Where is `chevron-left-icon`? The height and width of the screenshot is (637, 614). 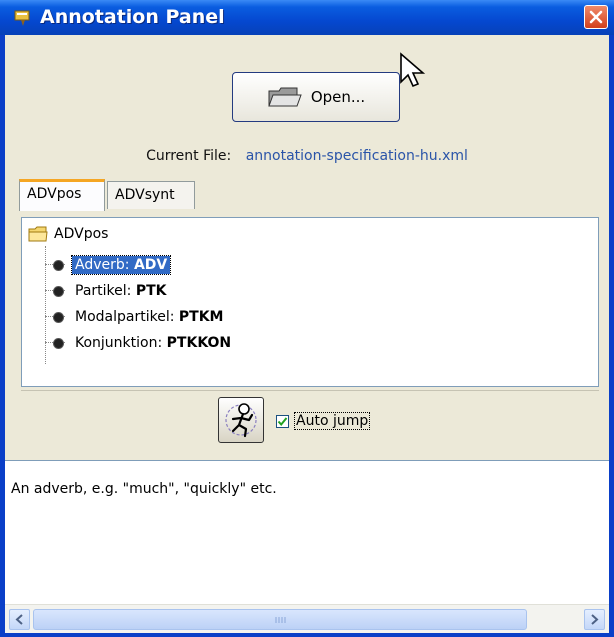
chevron-left-icon is located at coordinates (19, 619).